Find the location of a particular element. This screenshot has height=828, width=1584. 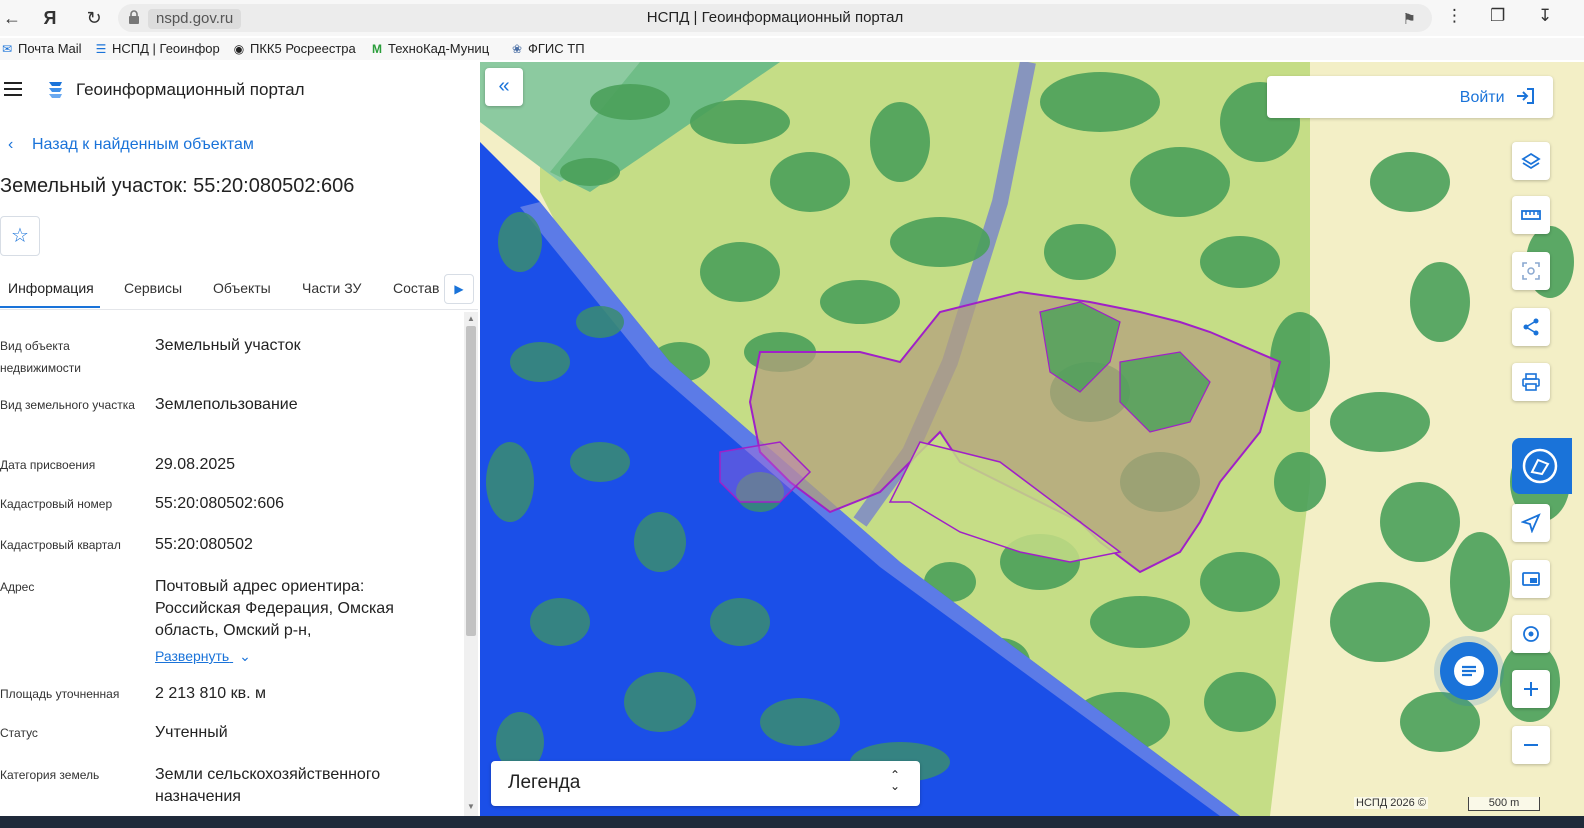

pin-icon: ◉ is located at coordinates (239, 49).